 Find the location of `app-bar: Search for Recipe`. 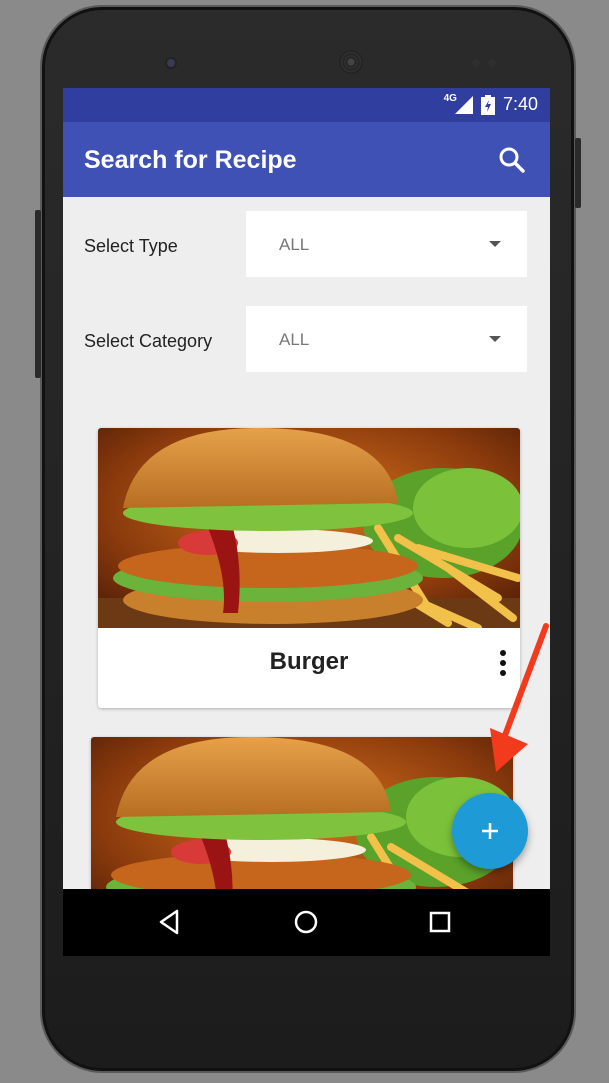

app-bar: Search for Recipe is located at coordinates (306, 159).